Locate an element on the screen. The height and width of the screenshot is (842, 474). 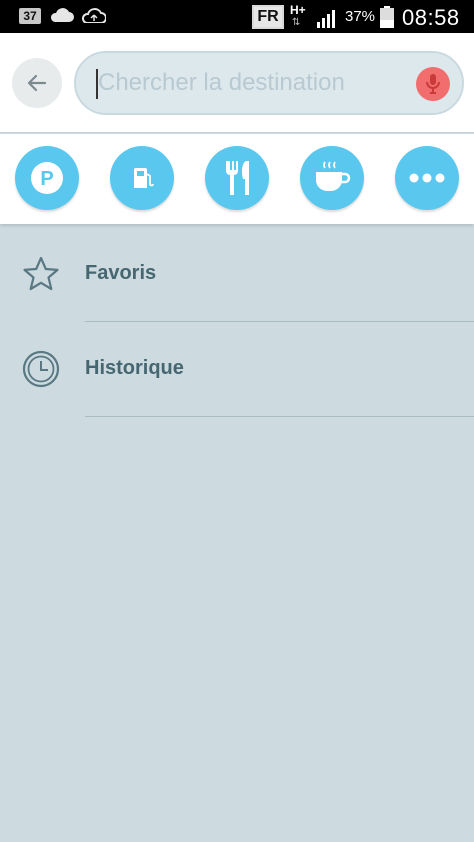
status-bar: 37 FR H+ ⇅ 37% 08:58 is located at coordinates (237, 16).